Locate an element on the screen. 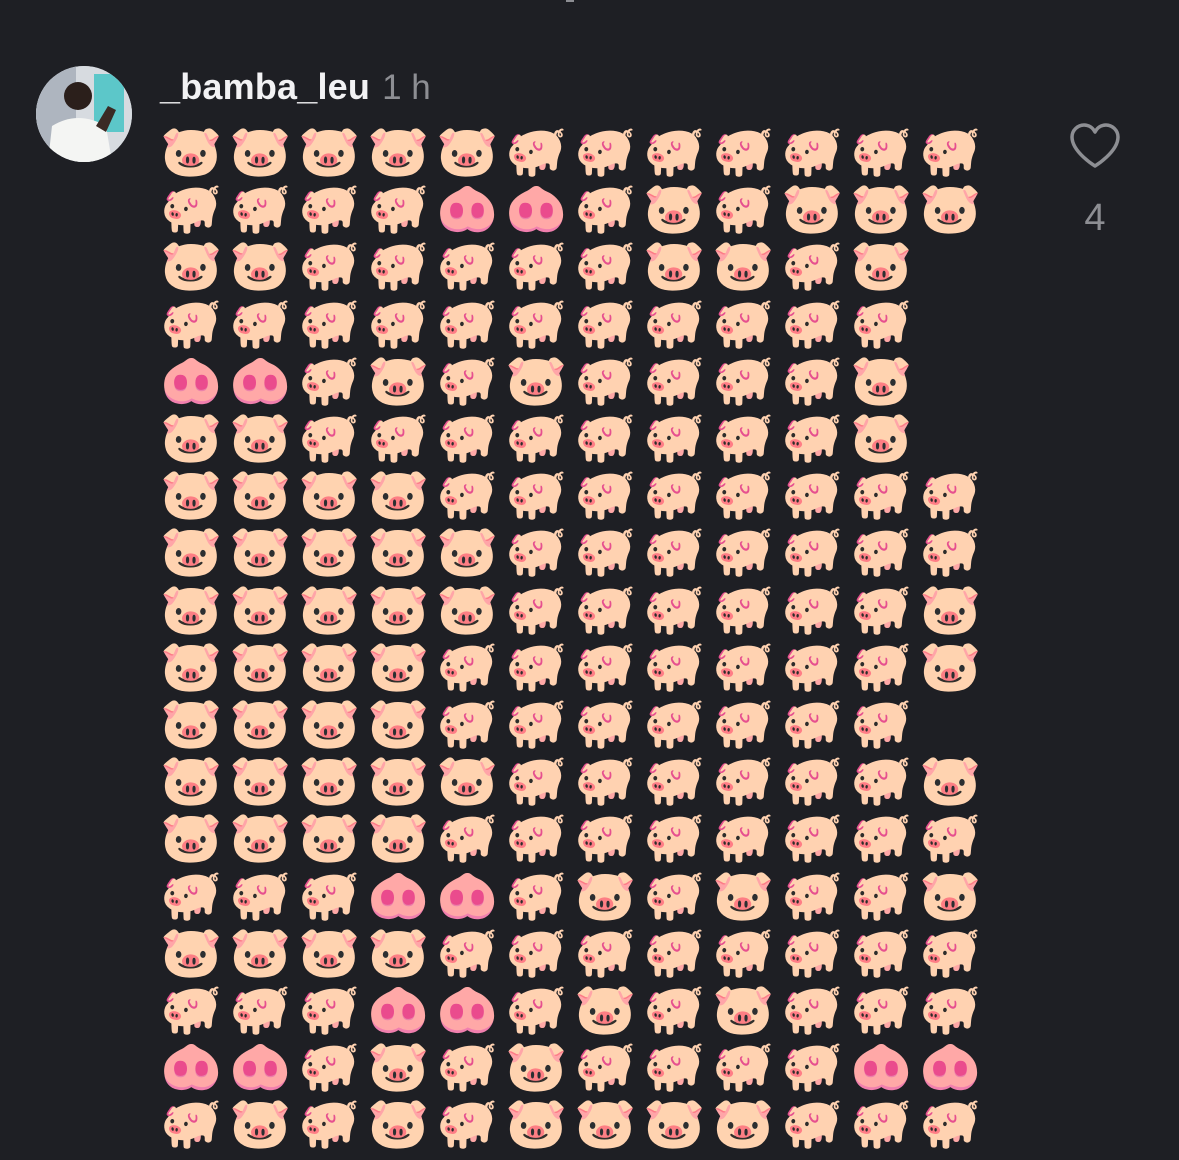  heart-outline-icon is located at coordinates (1095, 146).